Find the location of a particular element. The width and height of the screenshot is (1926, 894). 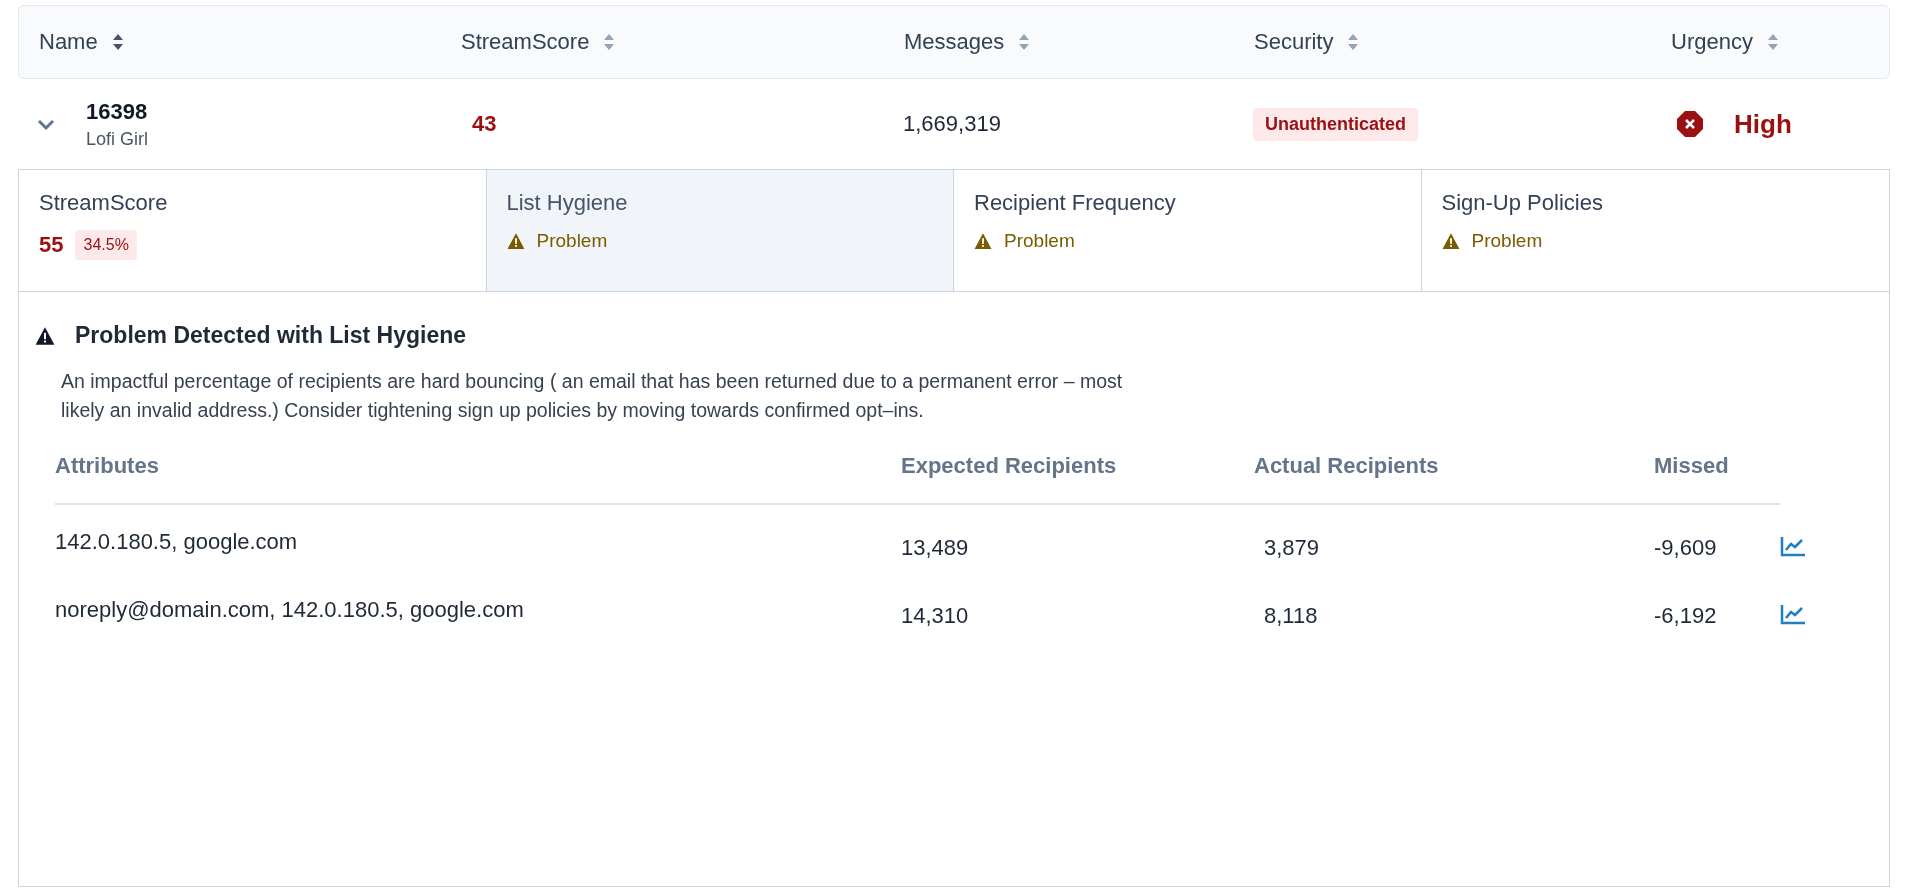

column-header: Actual Recipients is located at coordinates (1346, 465).